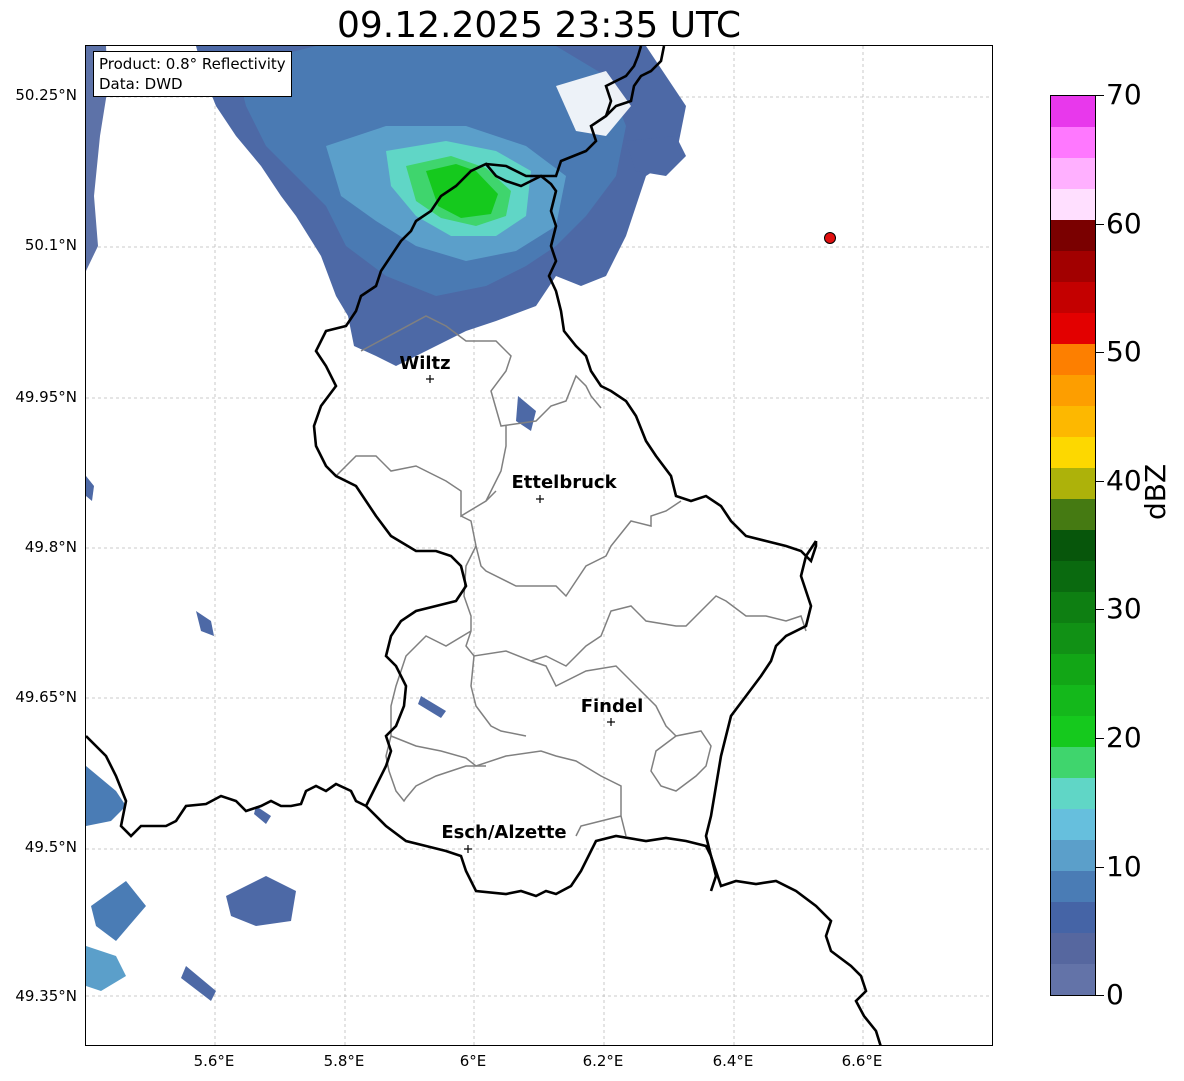 The height and width of the screenshot is (1081, 1184). What do you see at coordinates (344, 1061) in the screenshot?
I see `lon-label: 5.8°E` at bounding box center [344, 1061].